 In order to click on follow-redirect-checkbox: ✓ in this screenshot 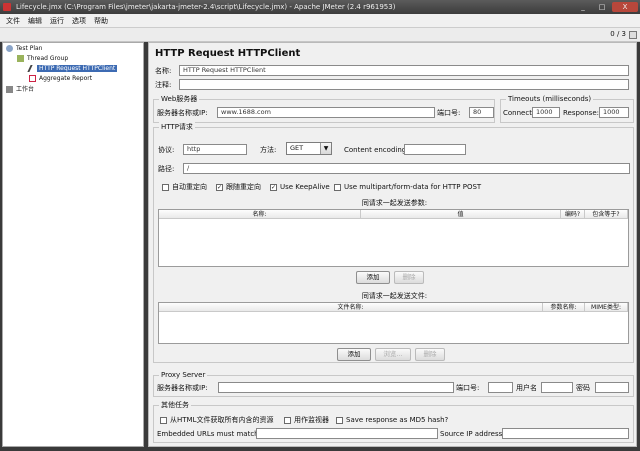, I will do `click(219, 187)`.